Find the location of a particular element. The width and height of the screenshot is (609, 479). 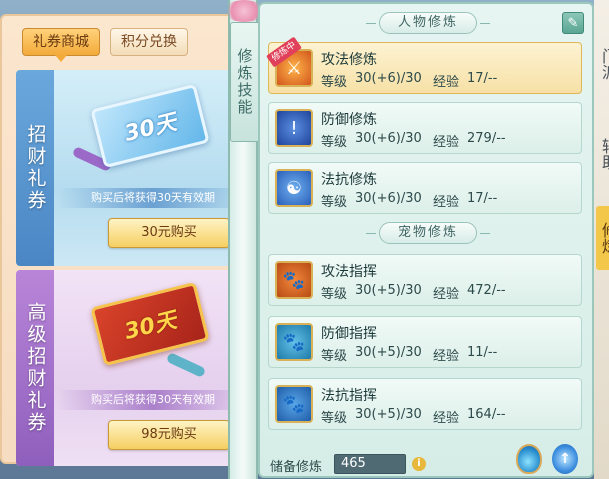

skill-name: 法抗修炼 is located at coordinates (349, 180).